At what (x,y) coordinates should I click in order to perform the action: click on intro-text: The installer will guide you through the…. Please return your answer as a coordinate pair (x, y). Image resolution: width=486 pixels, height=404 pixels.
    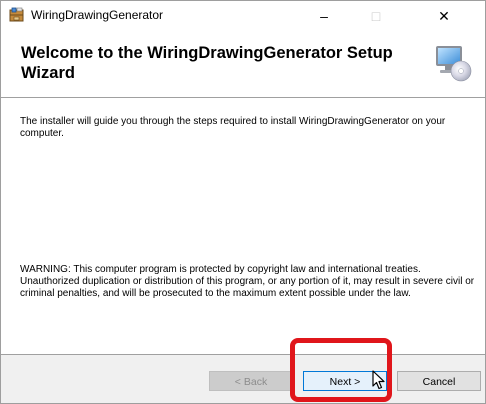
    Looking at the image, I should click on (233, 127).